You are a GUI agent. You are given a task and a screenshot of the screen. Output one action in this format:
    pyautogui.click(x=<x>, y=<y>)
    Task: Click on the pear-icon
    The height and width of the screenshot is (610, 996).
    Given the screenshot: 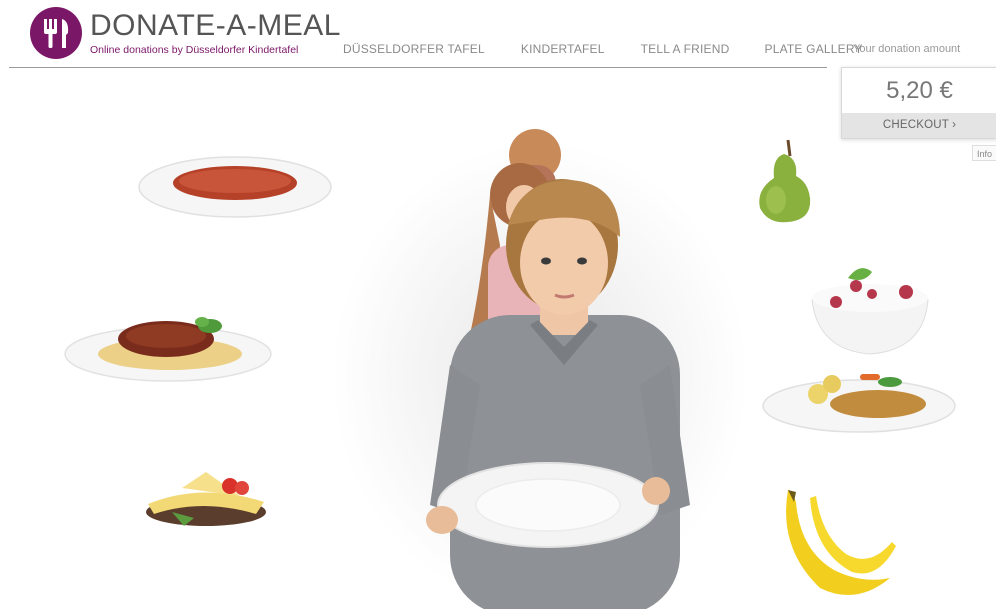 What is the action you would take?
    pyautogui.click(x=784, y=181)
    